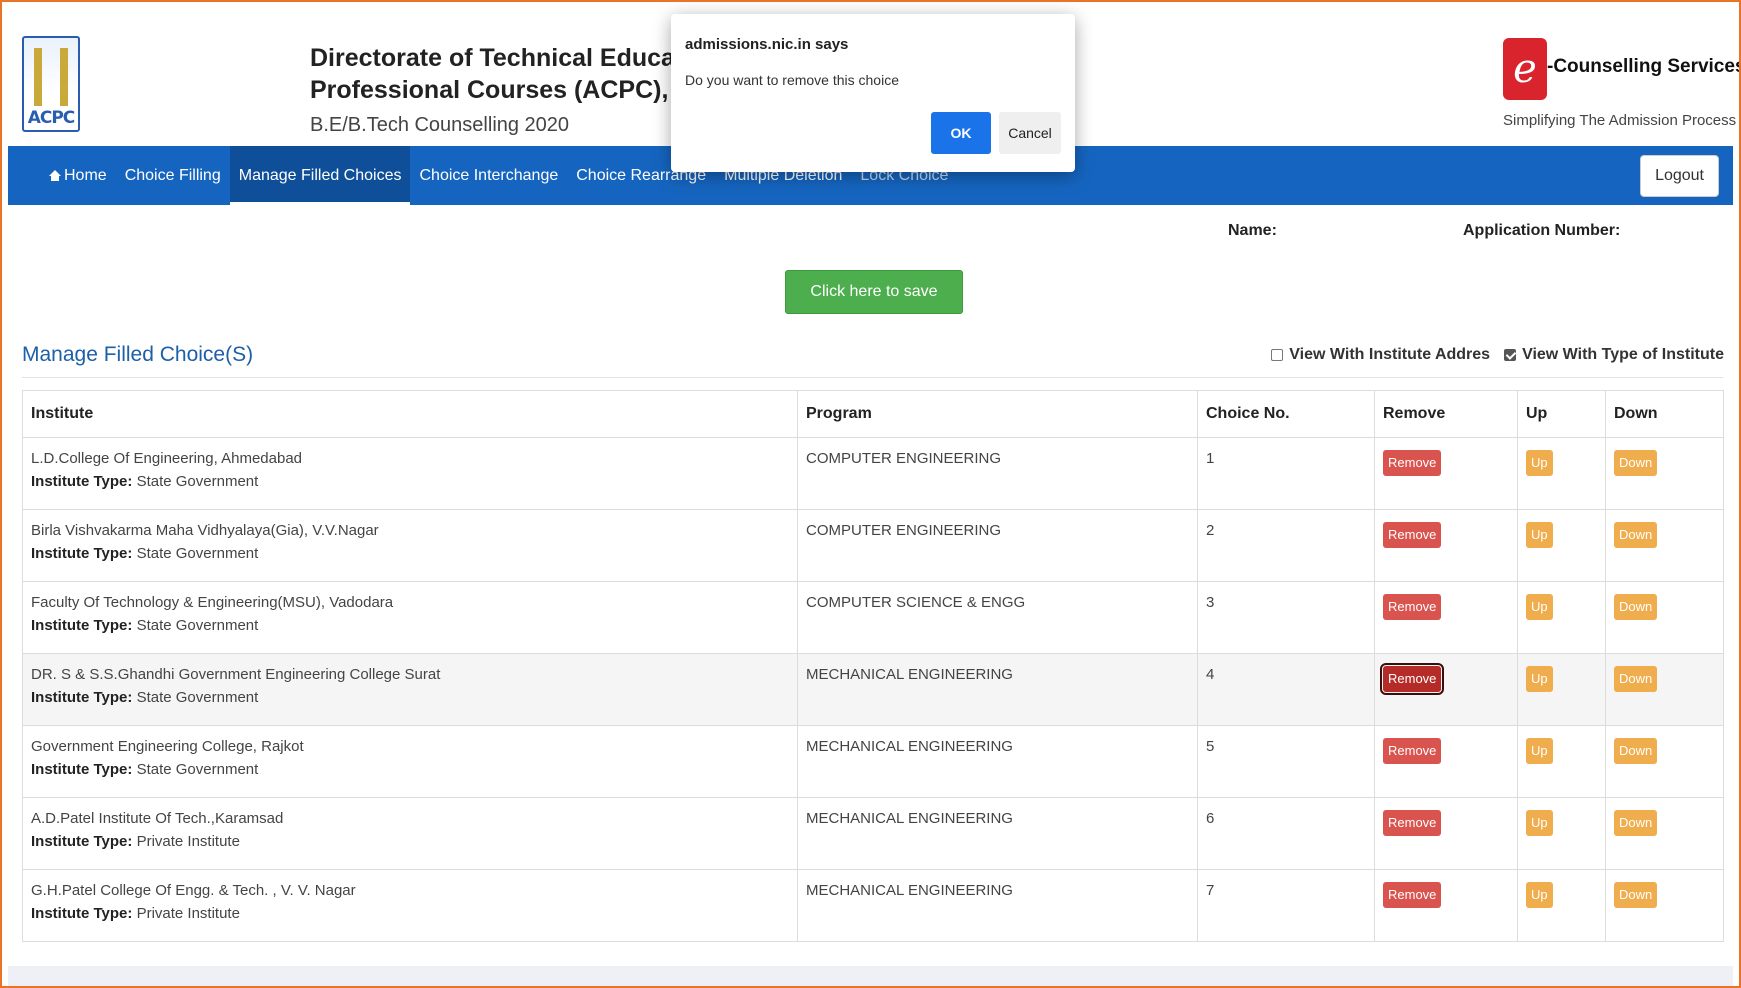  Describe the element at coordinates (167, 458) in the screenshot. I see `institute-name: L.D.College Of Engineering, Ahmedabad` at that location.